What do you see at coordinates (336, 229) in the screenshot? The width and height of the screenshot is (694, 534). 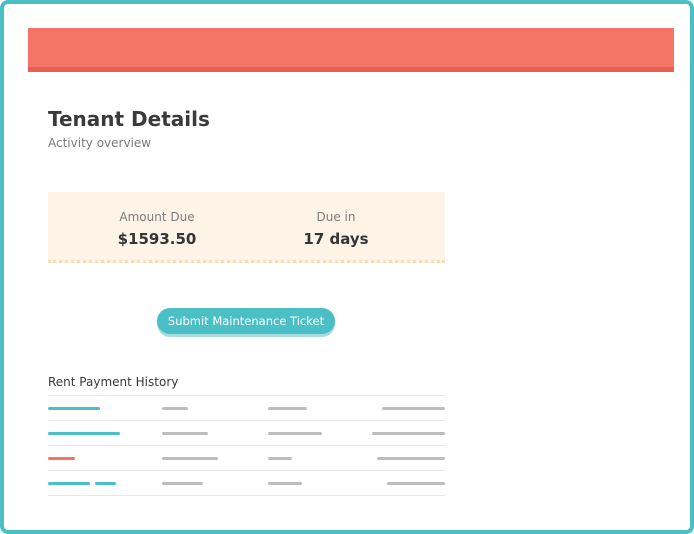 I see `due-in-block: Due in 17 days` at bounding box center [336, 229].